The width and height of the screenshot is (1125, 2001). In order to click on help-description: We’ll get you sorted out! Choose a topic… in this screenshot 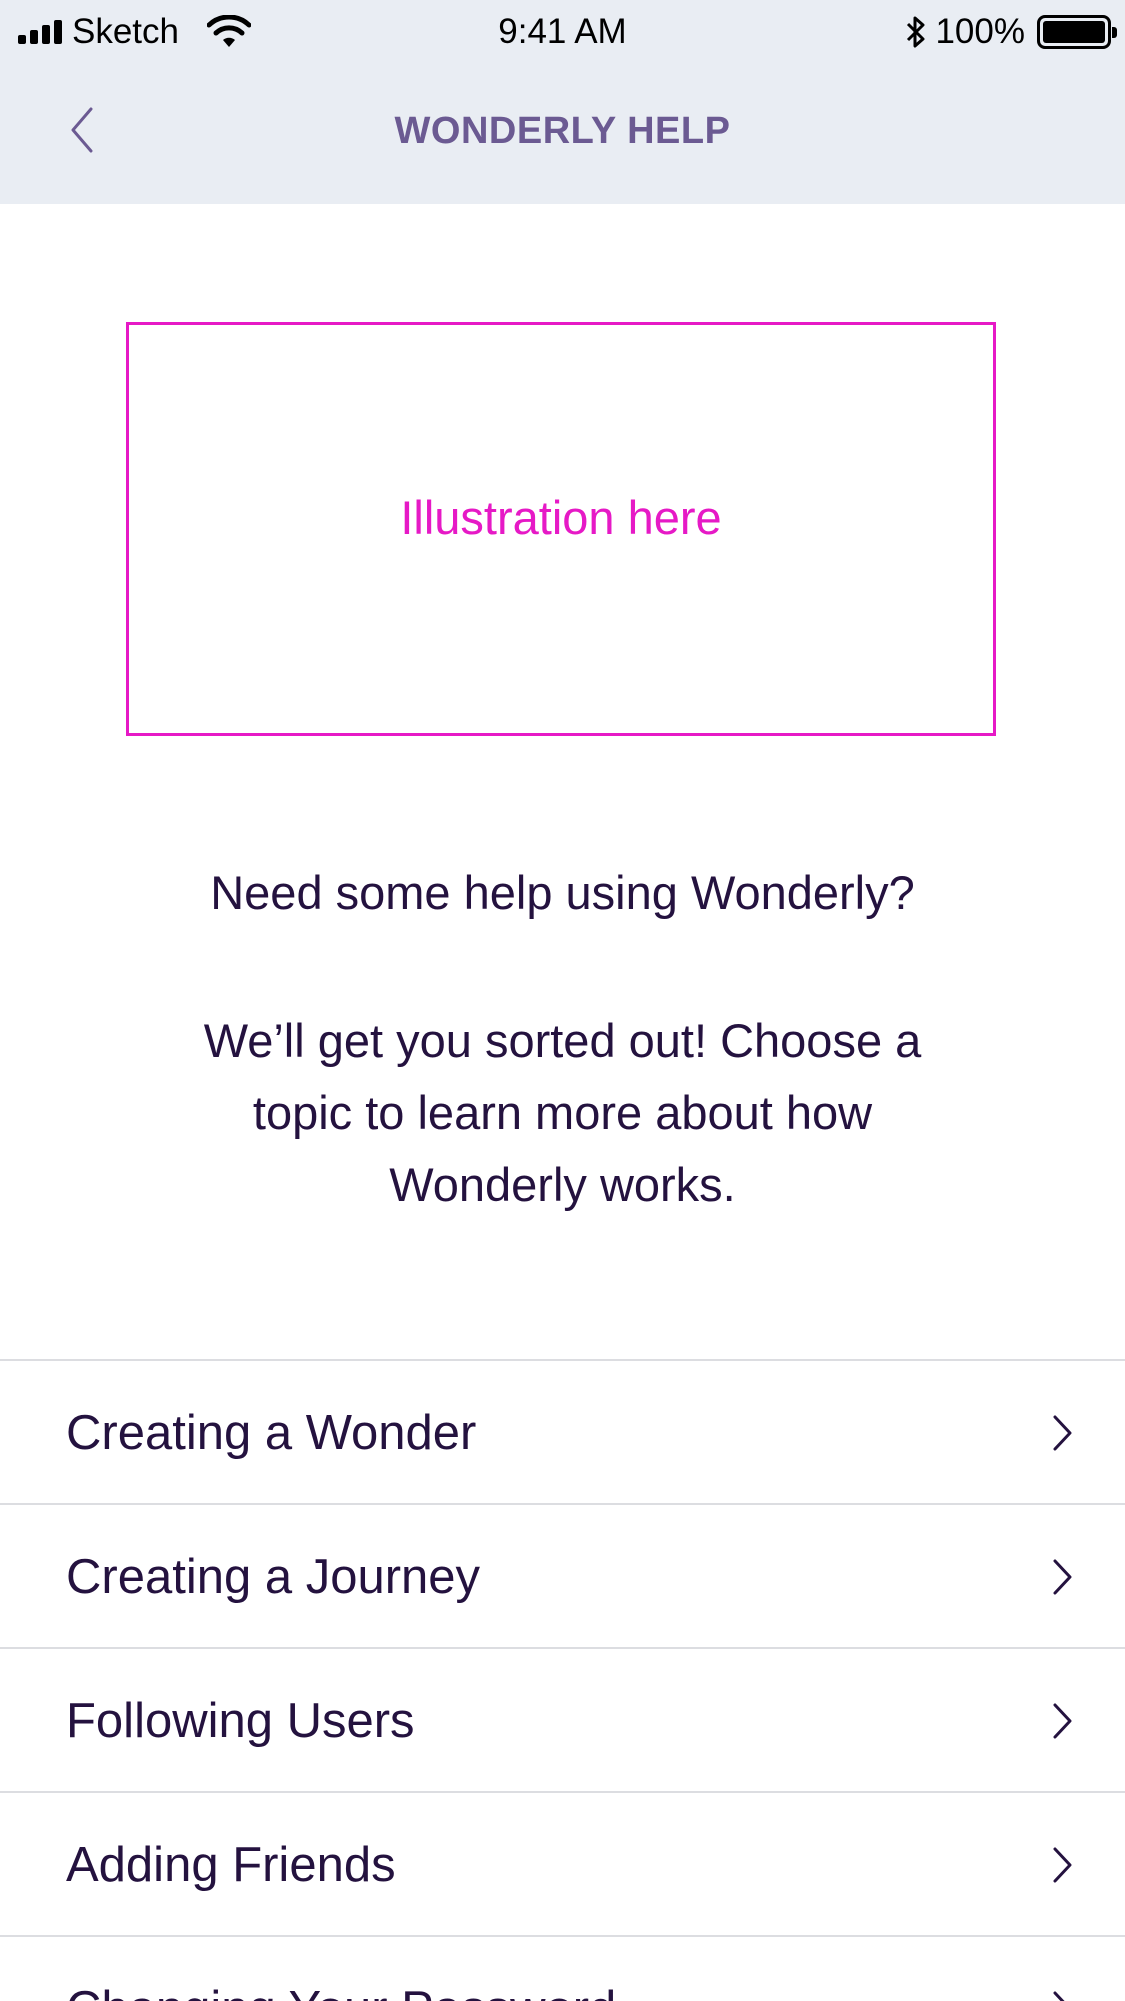, I will do `click(562, 1112)`.